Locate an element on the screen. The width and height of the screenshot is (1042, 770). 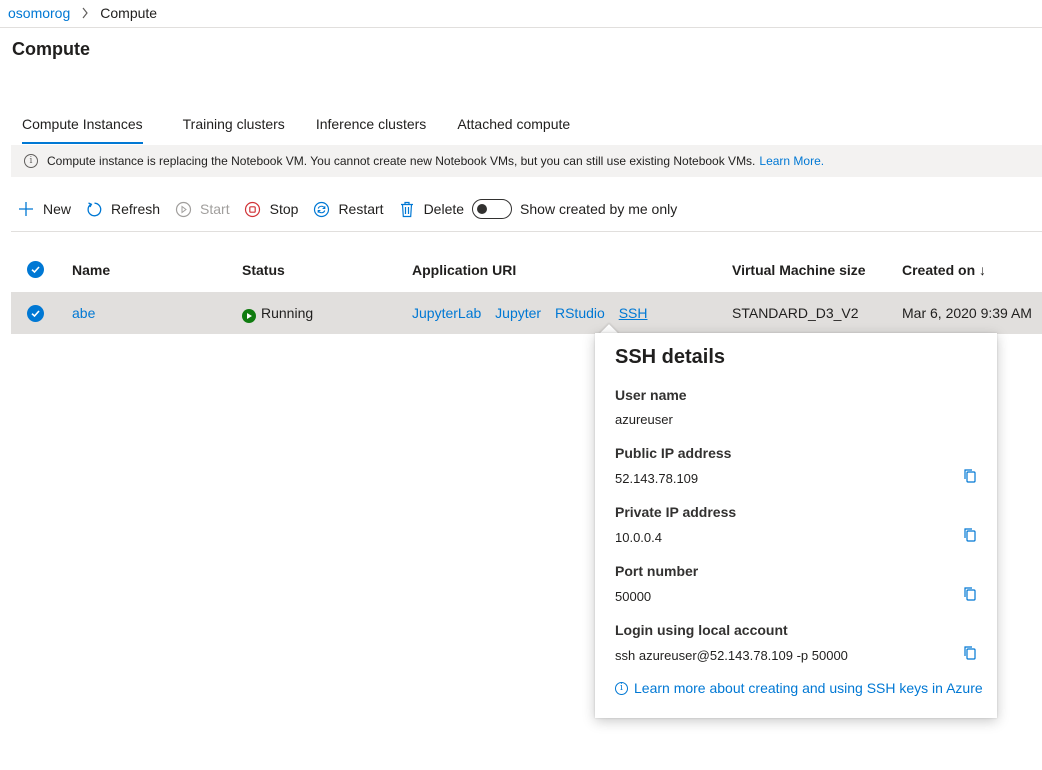
select-all-checkbox is located at coordinates (35, 269).